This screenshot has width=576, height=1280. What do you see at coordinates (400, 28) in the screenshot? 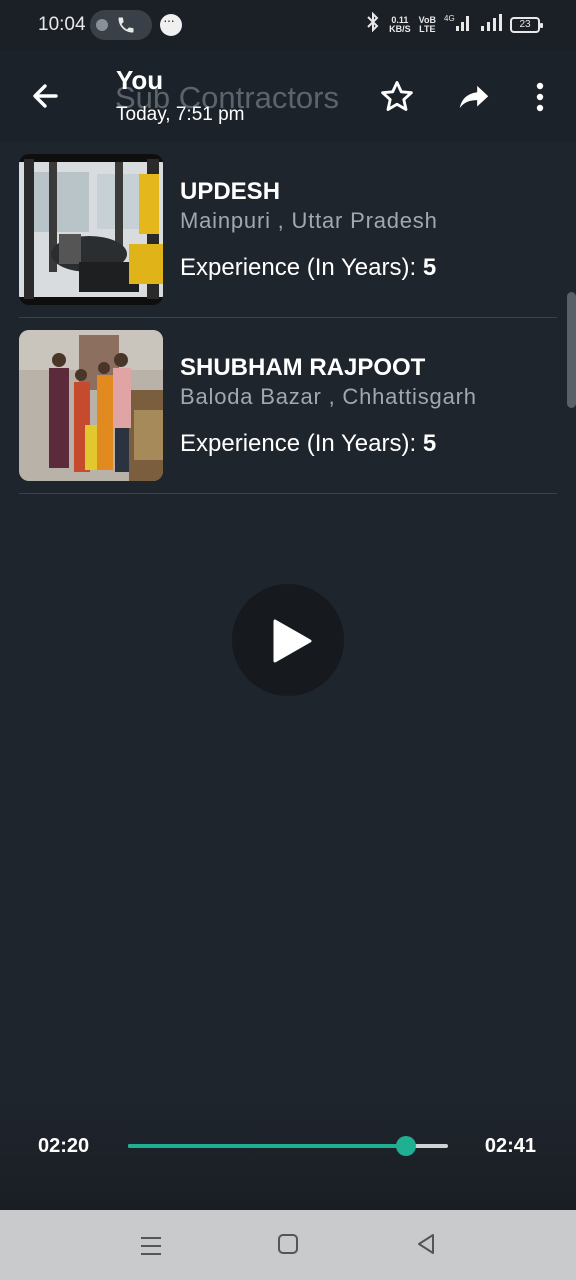
I see `network-speed-unit: KB/S` at bounding box center [400, 28].